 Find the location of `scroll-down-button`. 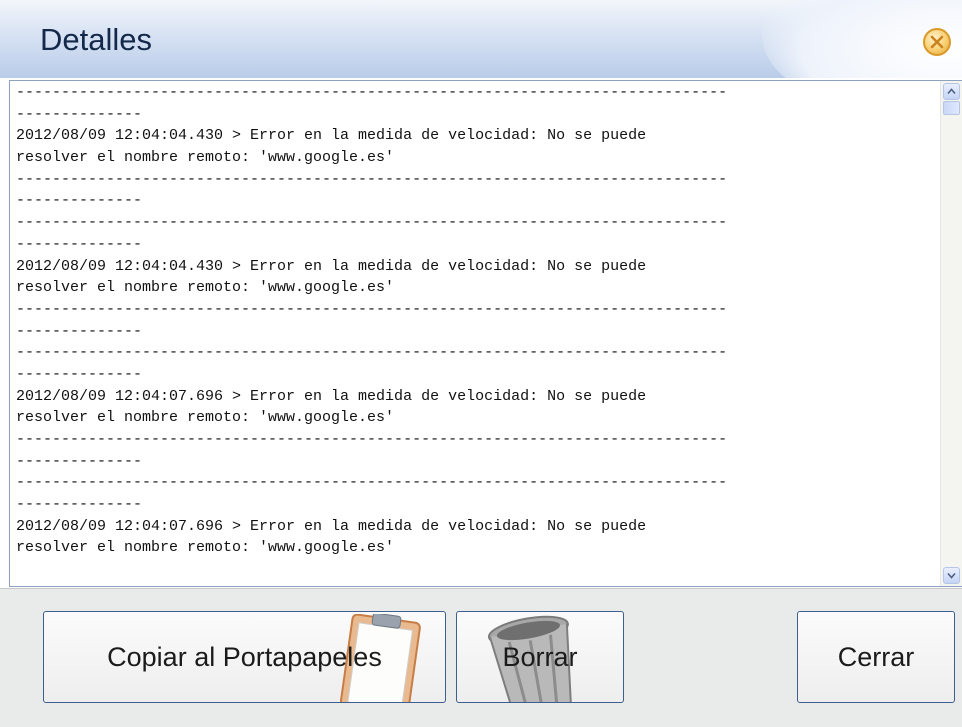

scroll-down-button is located at coordinates (951, 575).